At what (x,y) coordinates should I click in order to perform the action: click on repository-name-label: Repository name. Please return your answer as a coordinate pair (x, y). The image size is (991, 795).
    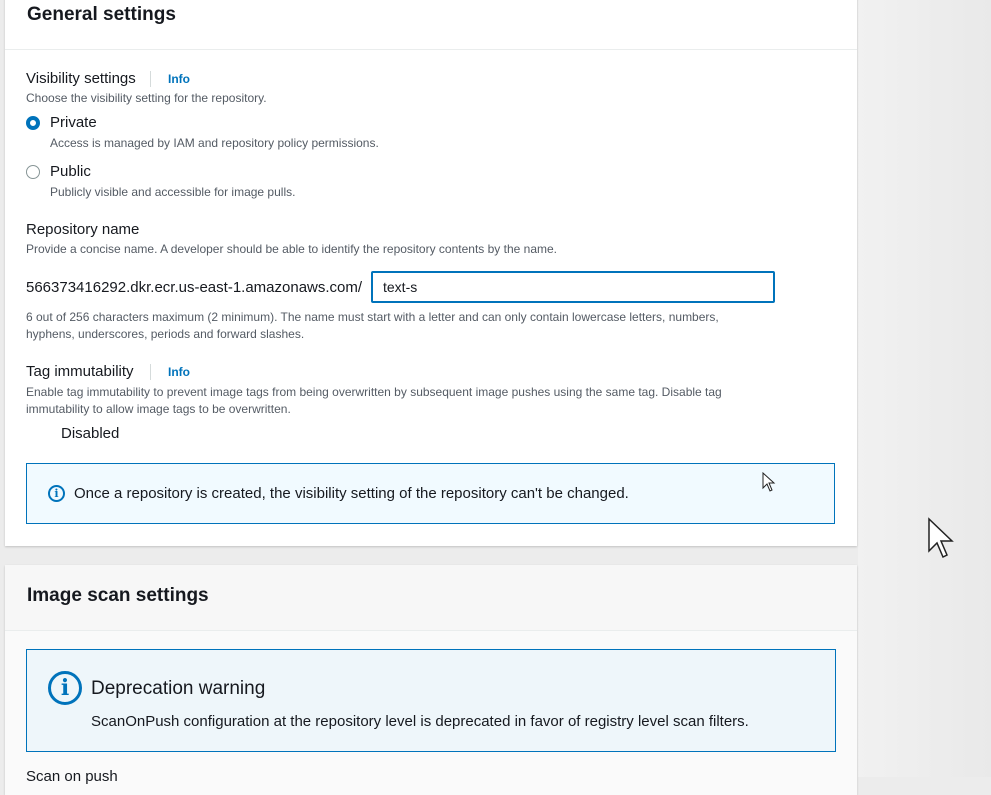
    Looking at the image, I should click on (83, 229).